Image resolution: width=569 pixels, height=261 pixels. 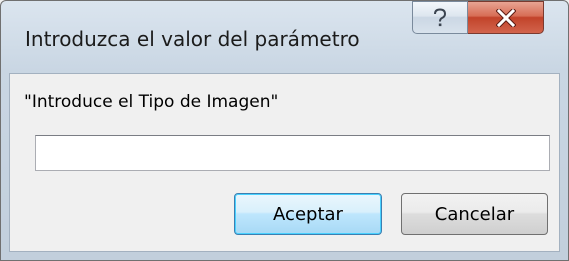 What do you see at coordinates (474, 214) in the screenshot?
I see `cancel-button: Cancelar` at bounding box center [474, 214].